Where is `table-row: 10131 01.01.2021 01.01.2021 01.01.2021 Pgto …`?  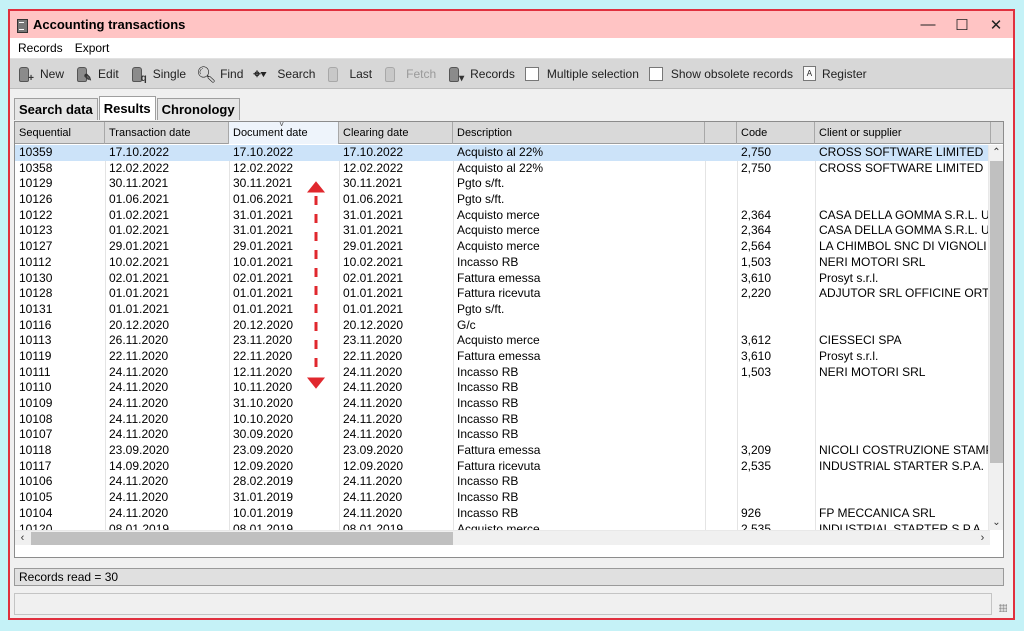 table-row: 10131 01.01.2021 01.01.2021 01.01.2021 Pgto … is located at coordinates (502, 310).